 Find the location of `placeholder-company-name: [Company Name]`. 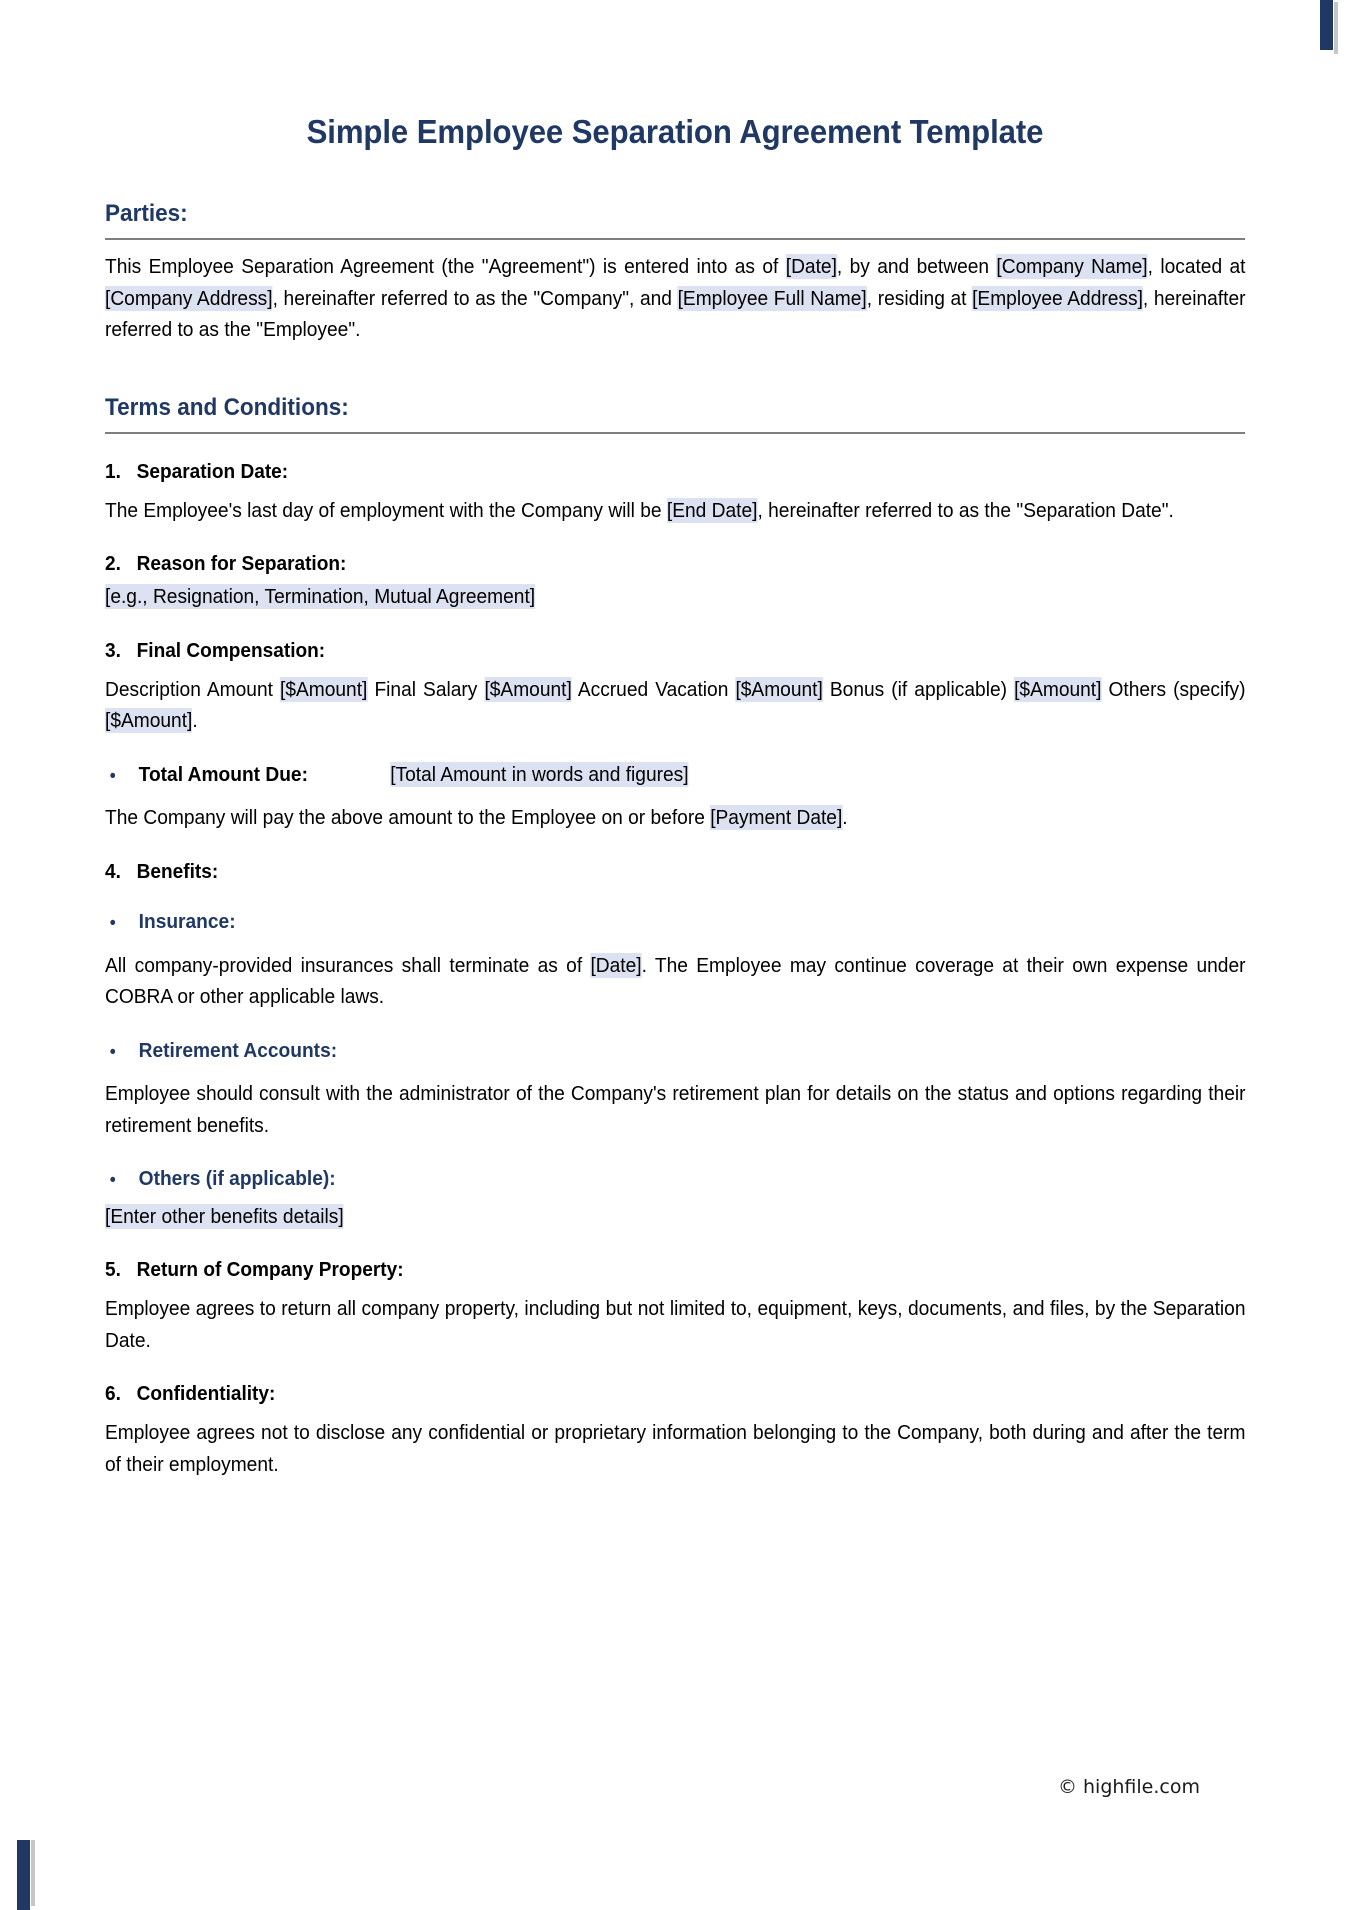

placeholder-company-name: [Company Name] is located at coordinates (1072, 266).